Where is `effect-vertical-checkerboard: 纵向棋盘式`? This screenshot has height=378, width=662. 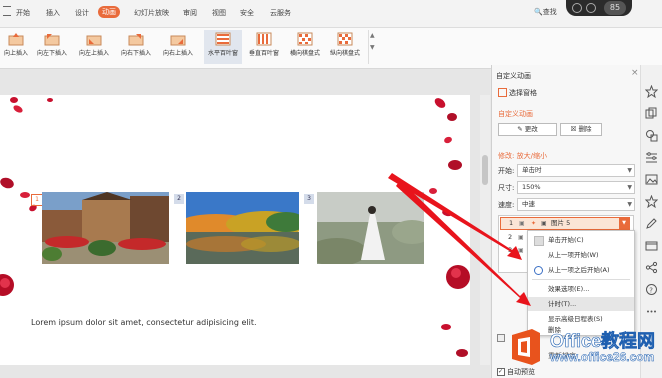
effect-vertical-checkerboard: 纵向棋盘式 is located at coordinates (345, 47).